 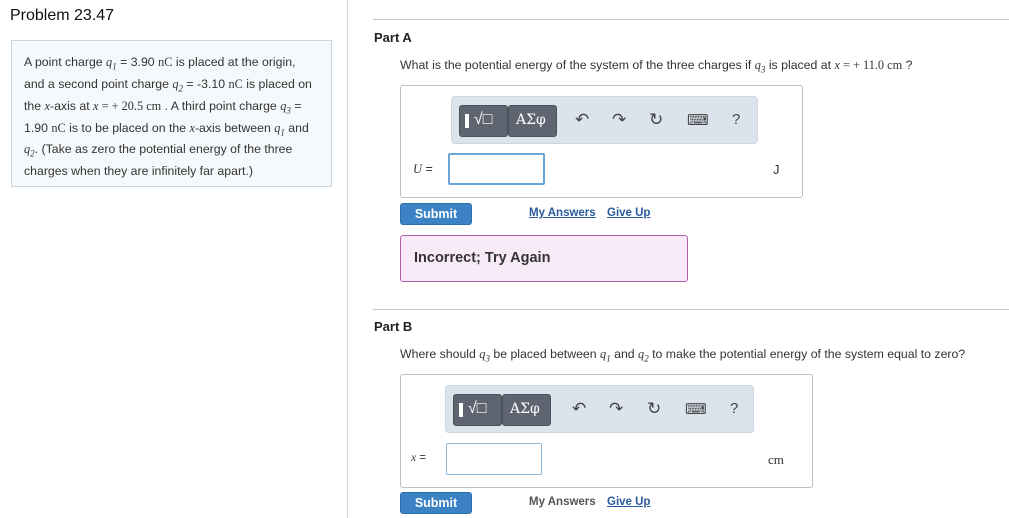 What do you see at coordinates (419, 458) in the screenshot?
I see `part-b-variable-label: x =` at bounding box center [419, 458].